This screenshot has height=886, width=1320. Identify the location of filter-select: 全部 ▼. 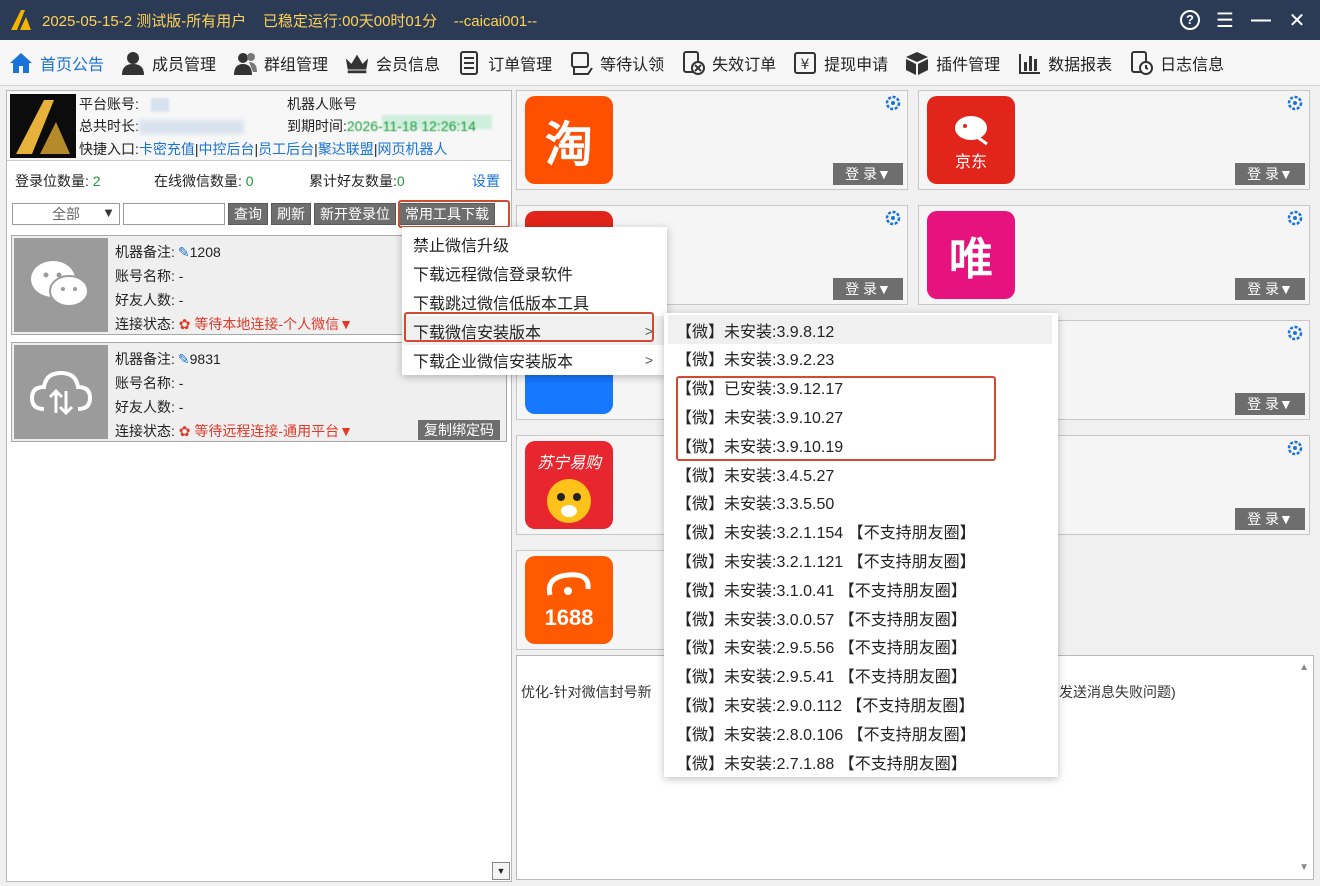
(66, 214).